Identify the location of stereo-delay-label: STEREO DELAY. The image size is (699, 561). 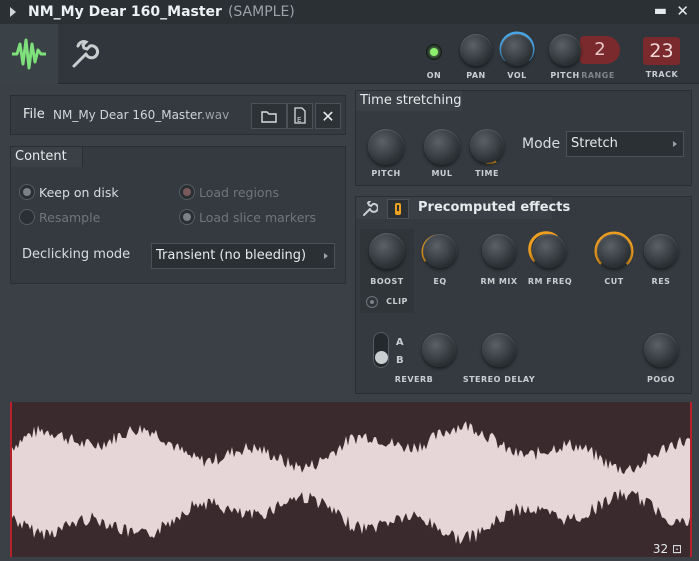
(499, 379).